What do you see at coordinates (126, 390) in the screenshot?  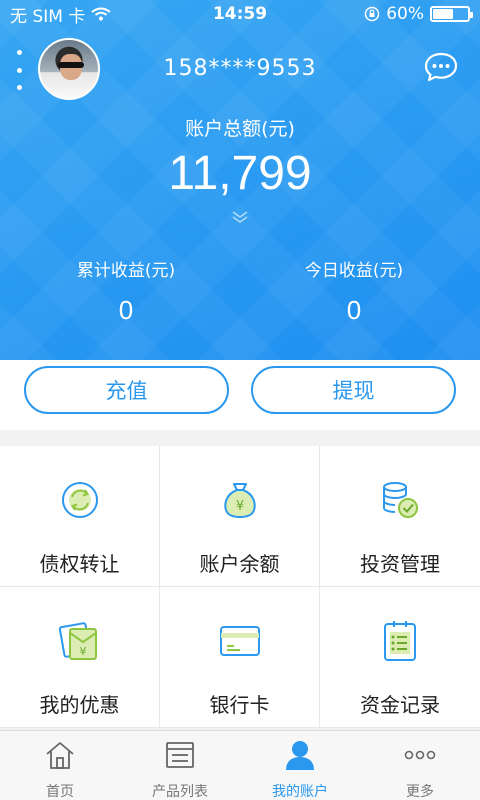 I see `recharge-button: 充值` at bounding box center [126, 390].